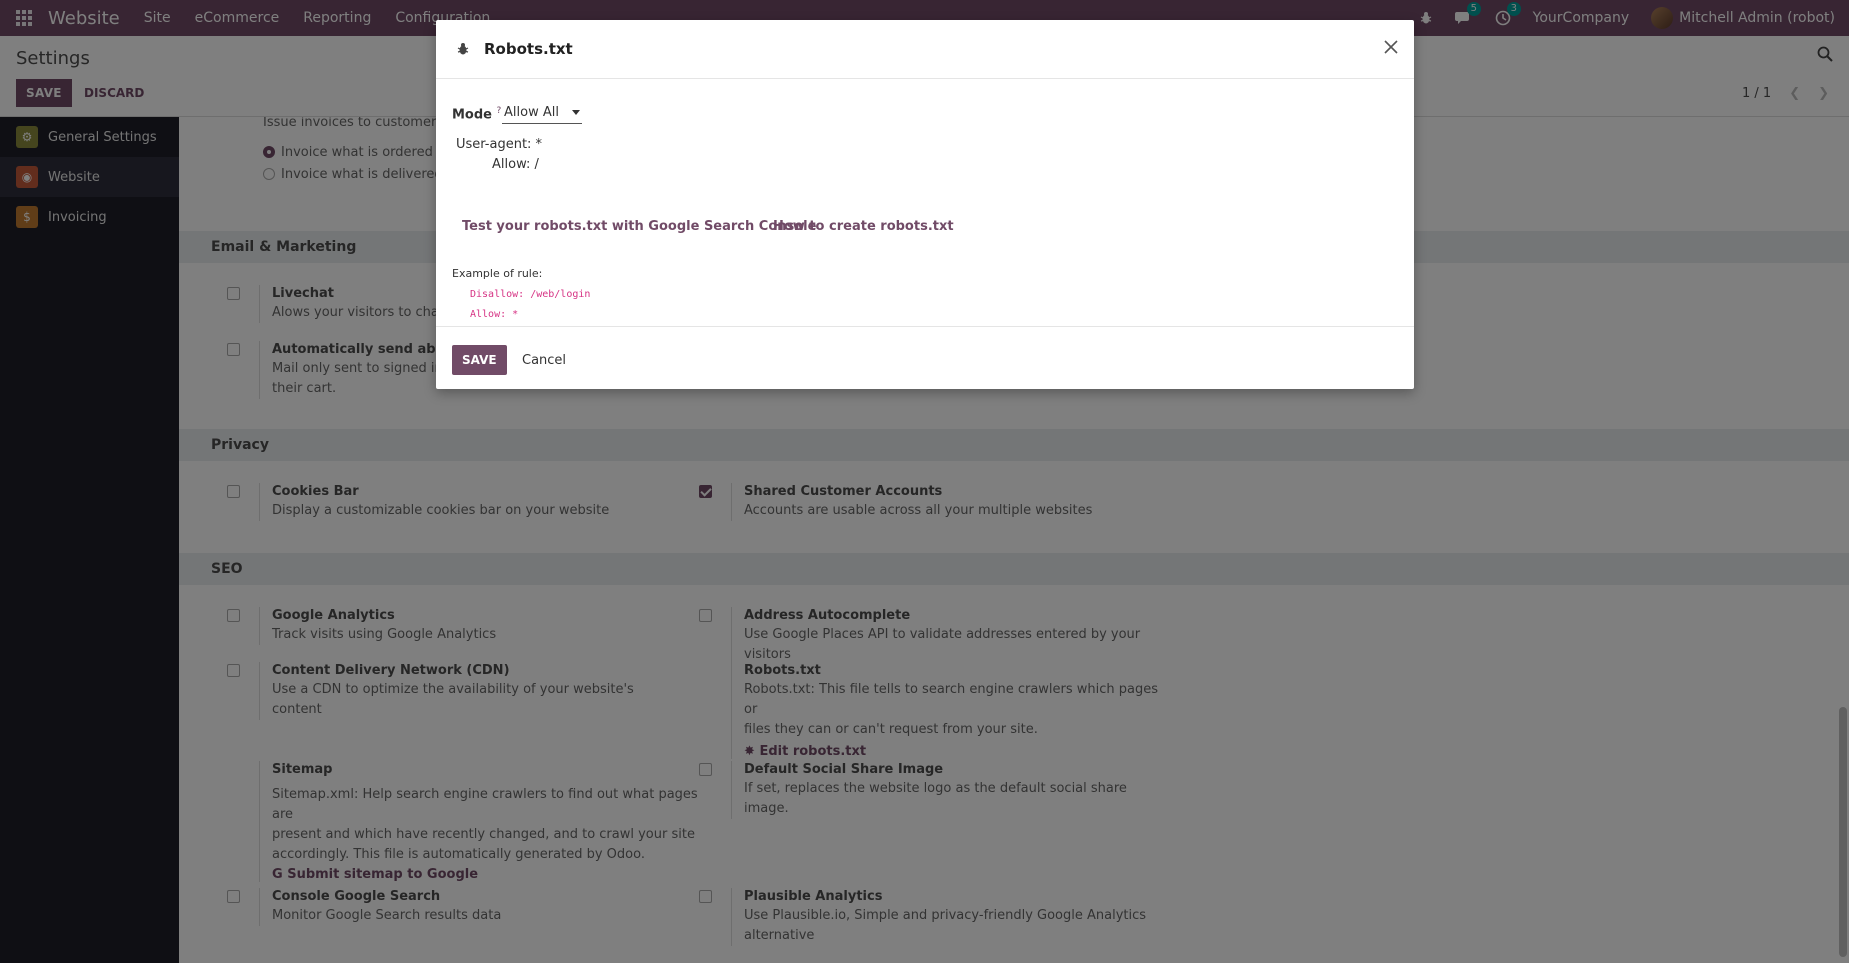 The width and height of the screenshot is (1849, 963). I want to click on howto-robots-link: How to create robots.txt, so click(863, 226).